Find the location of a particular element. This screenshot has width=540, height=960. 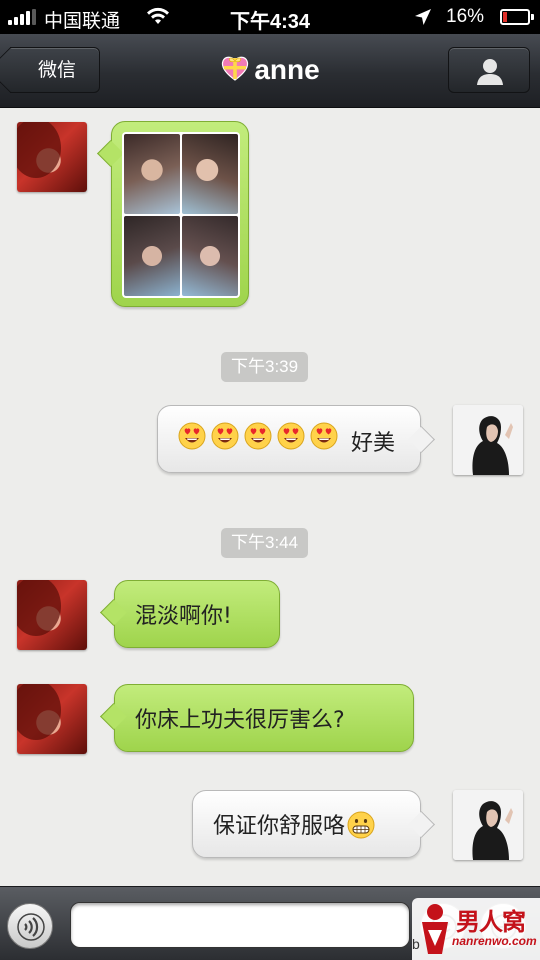

watermark: b 男人窝 nanrenwo.com is located at coordinates (476, 929).